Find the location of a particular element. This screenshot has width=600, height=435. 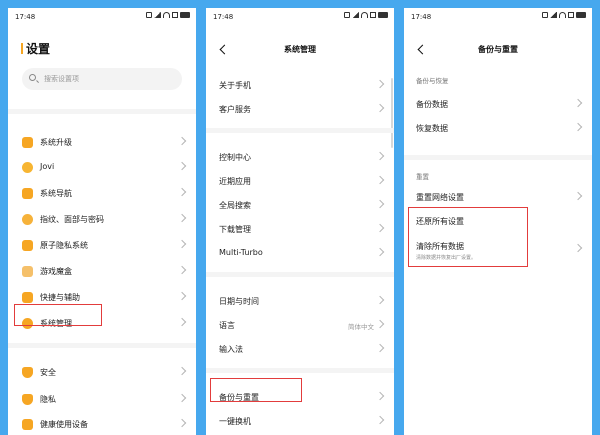

settings-item-label: 游戏魔盒 is located at coordinates (56, 271).